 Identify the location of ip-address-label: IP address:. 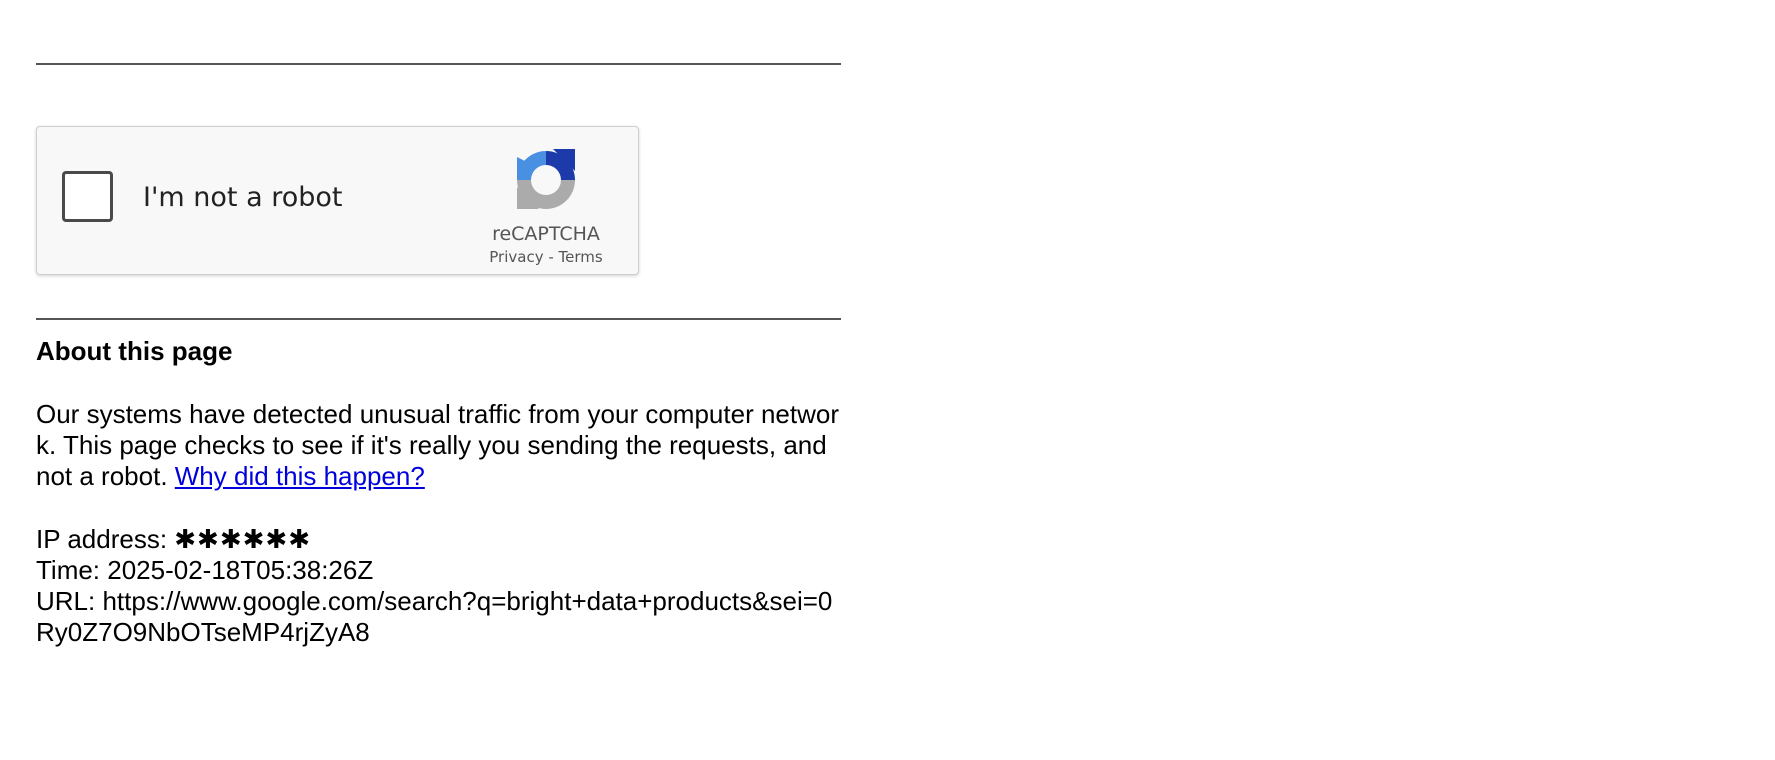
(105, 539).